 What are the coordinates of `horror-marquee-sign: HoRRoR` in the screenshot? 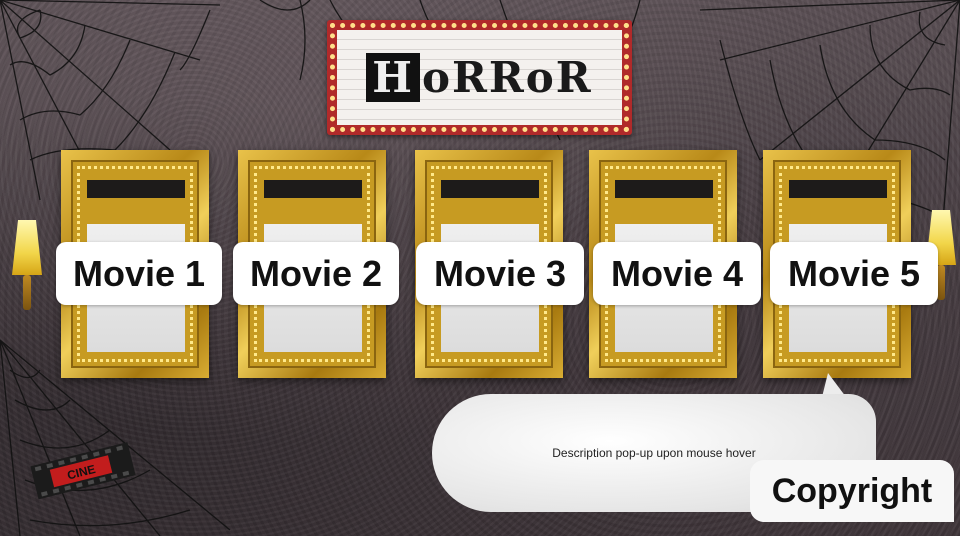 It's located at (479, 77).